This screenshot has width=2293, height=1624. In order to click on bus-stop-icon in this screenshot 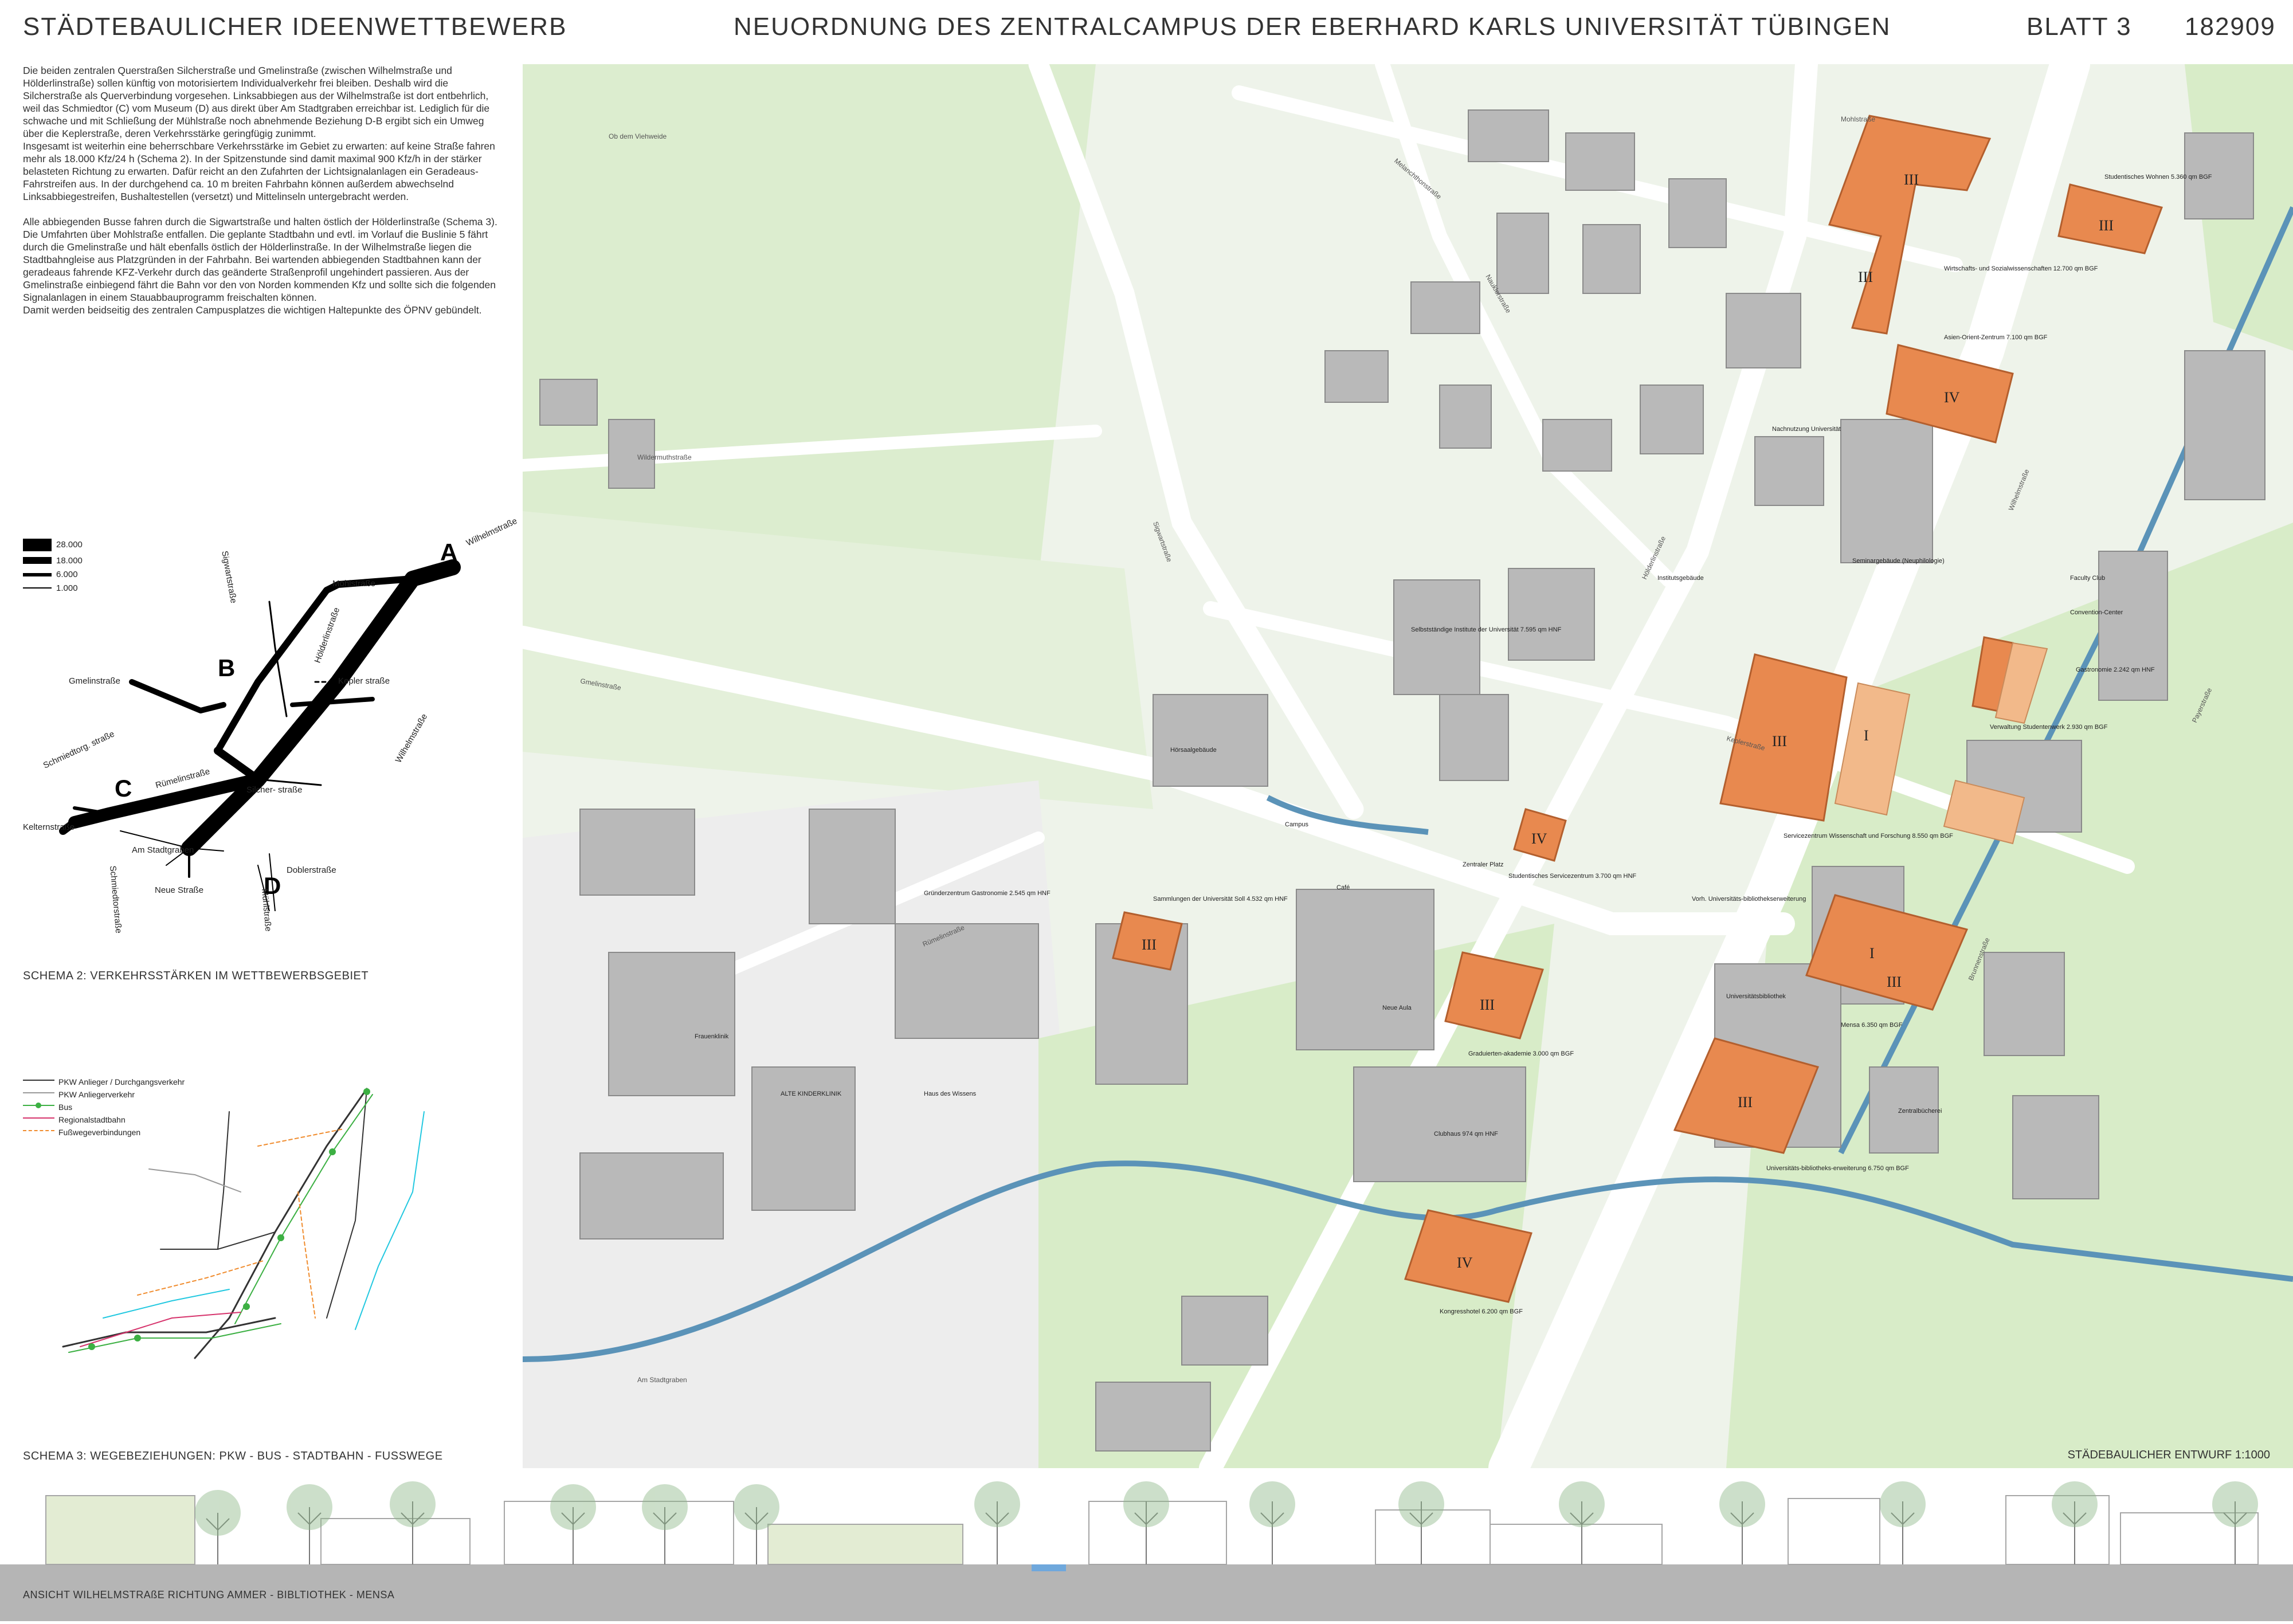, I will do `click(38, 1105)`.